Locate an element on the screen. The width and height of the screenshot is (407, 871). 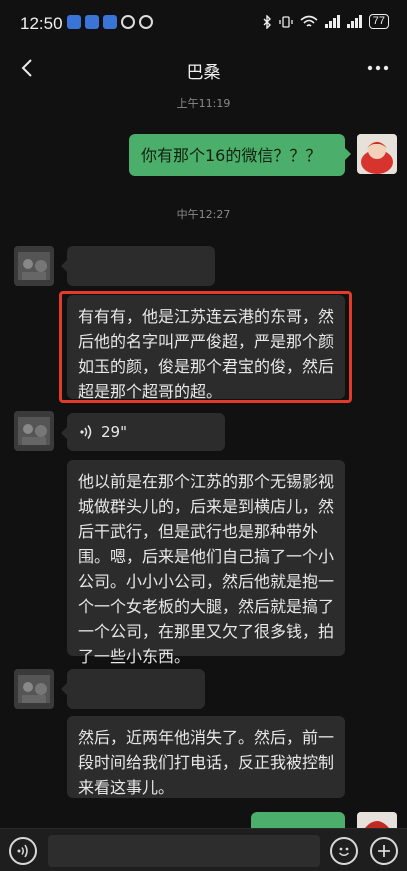
emoji-button is located at coordinates (344, 851).